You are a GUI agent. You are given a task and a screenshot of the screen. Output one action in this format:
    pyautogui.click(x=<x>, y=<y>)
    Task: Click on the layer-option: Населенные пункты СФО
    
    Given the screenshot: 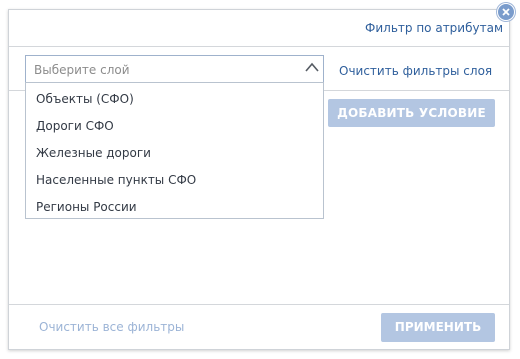 What is the action you would take?
    pyautogui.click(x=174, y=180)
    